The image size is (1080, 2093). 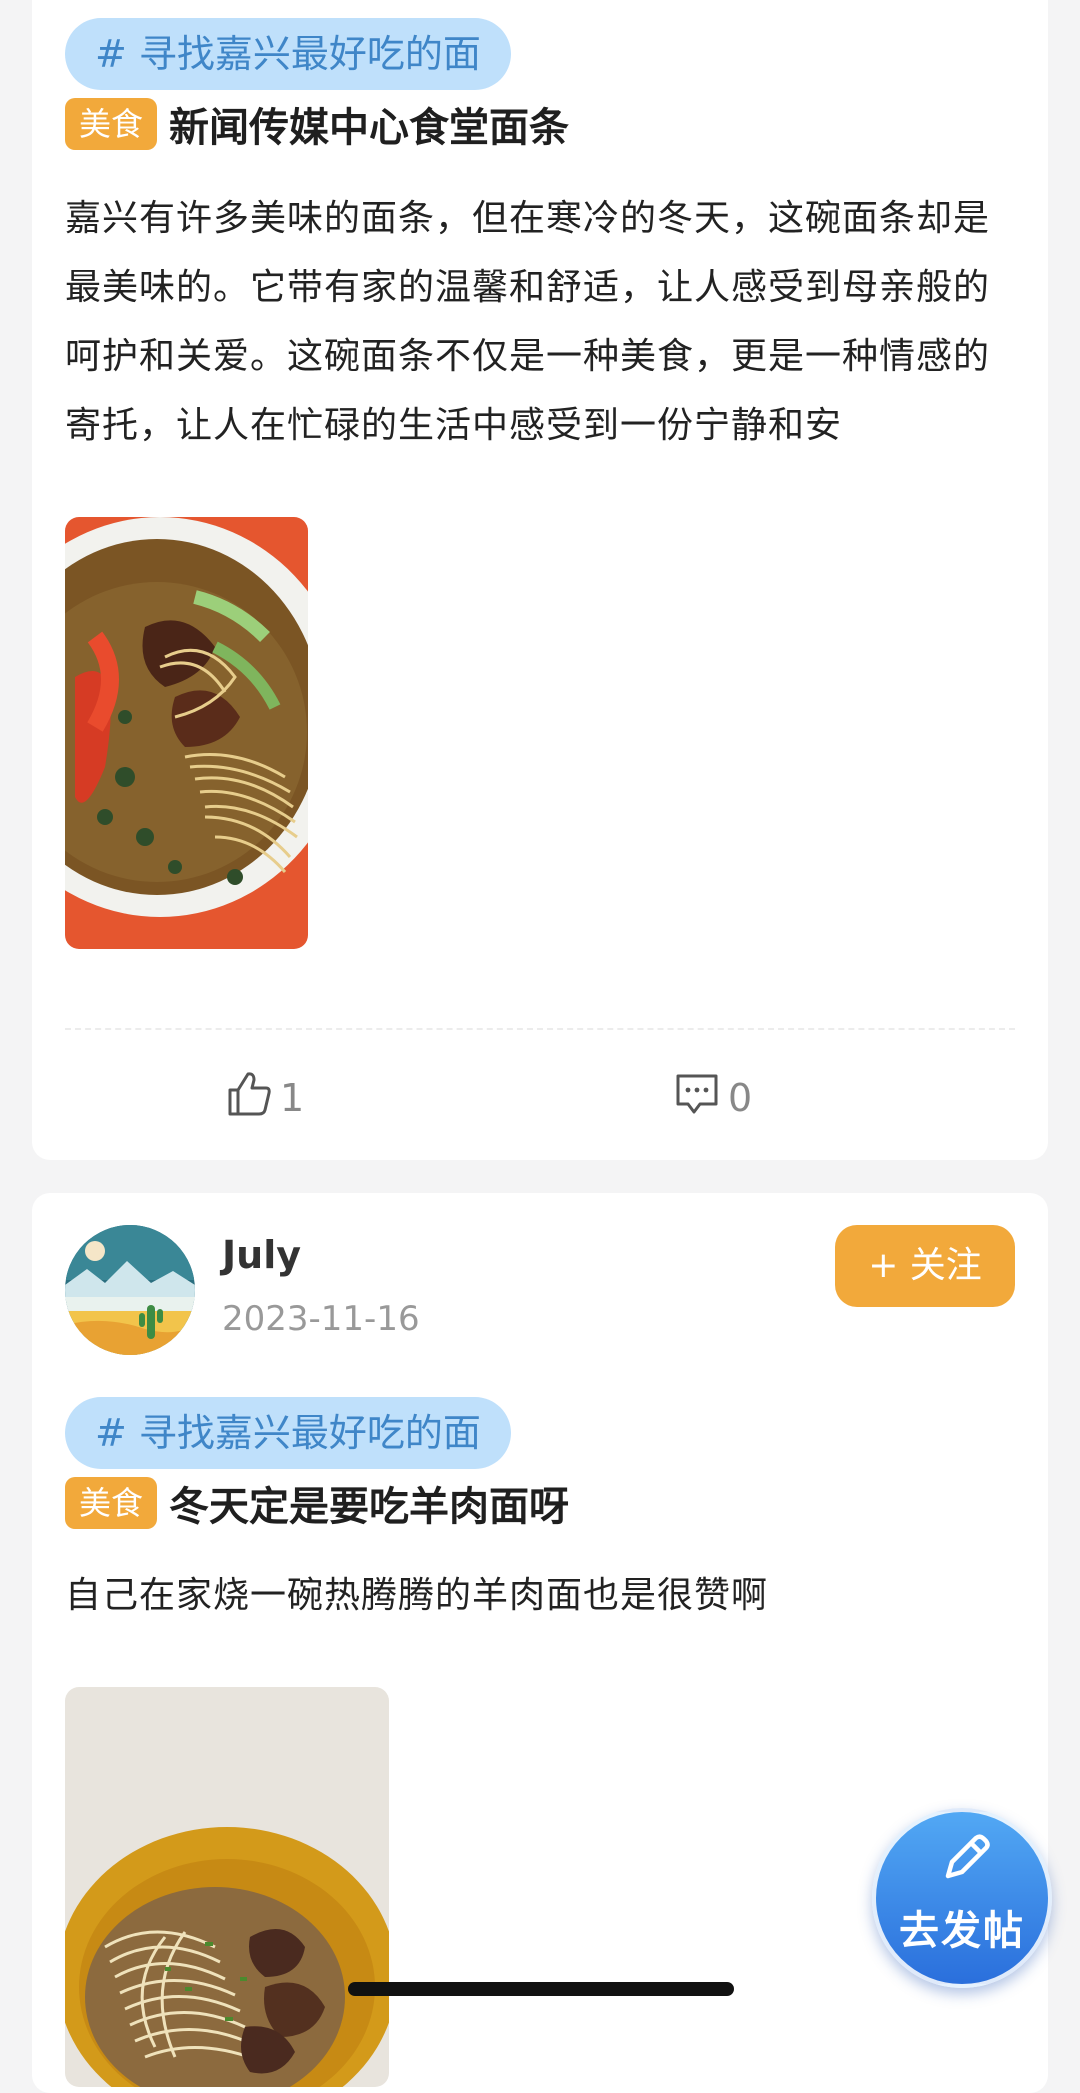 What do you see at coordinates (540, 1596) in the screenshot?
I see `post-body: 自己在家烧一碗热腾腾的羊肉面也是很赞啊` at bounding box center [540, 1596].